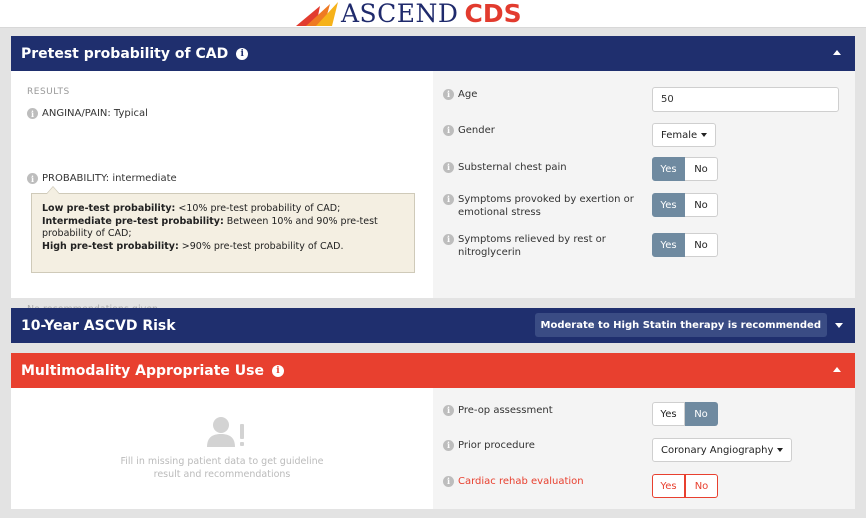 Image resolution: width=866 pixels, height=518 pixels. What do you see at coordinates (317, 14) in the screenshot?
I see `wing-logo-icon` at bounding box center [317, 14].